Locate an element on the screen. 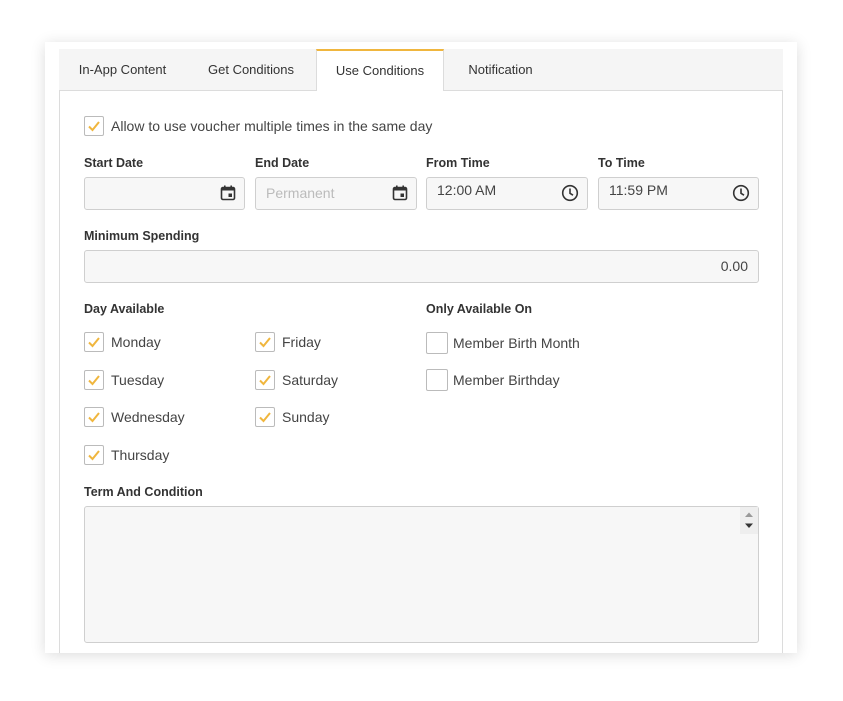 This screenshot has height=701, width=843. scroll-arrows-icon is located at coordinates (749, 520).